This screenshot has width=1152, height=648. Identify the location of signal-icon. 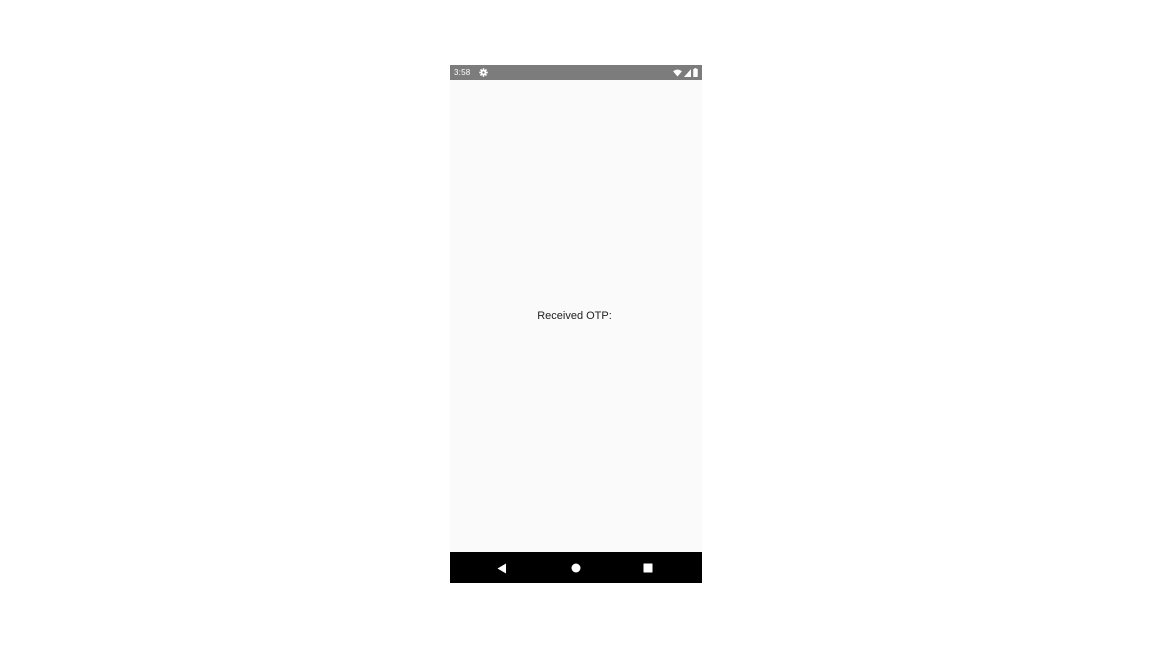
(687, 72).